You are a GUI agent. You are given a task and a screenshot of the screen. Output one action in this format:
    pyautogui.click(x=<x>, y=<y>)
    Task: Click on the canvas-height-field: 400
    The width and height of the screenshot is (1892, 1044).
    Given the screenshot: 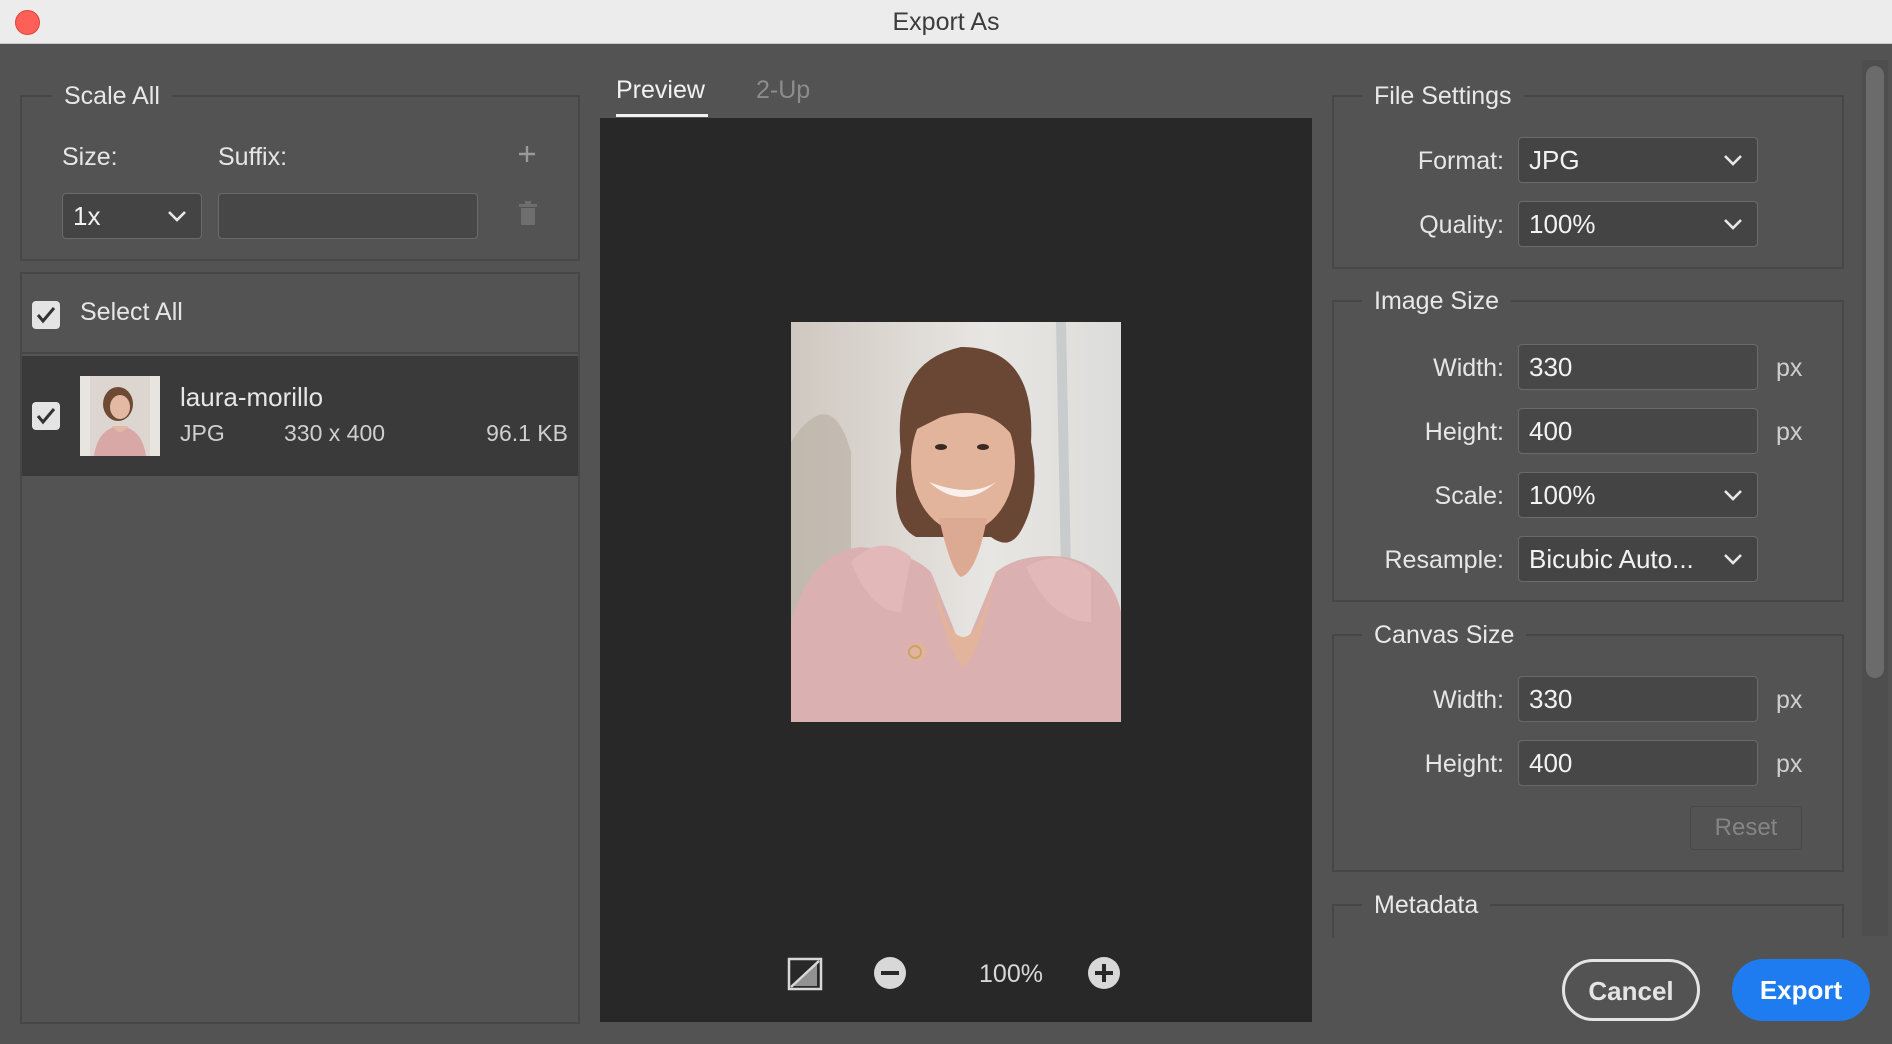 What is the action you would take?
    pyautogui.click(x=1638, y=763)
    